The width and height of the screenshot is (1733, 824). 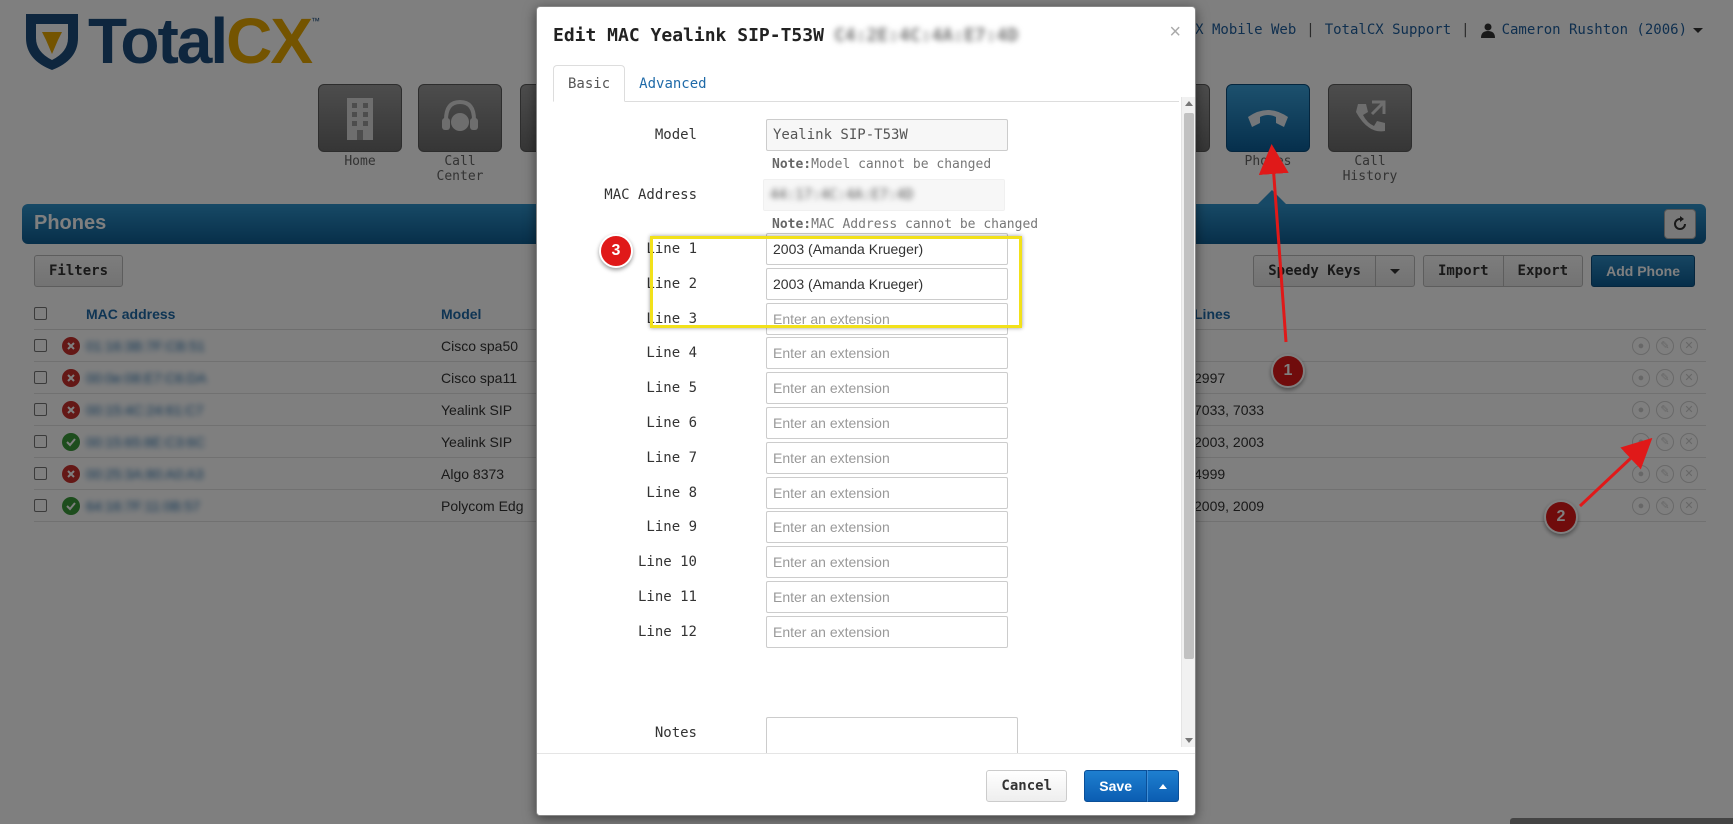 I want to click on bottom-edge-strip, so click(x=1621, y=821).